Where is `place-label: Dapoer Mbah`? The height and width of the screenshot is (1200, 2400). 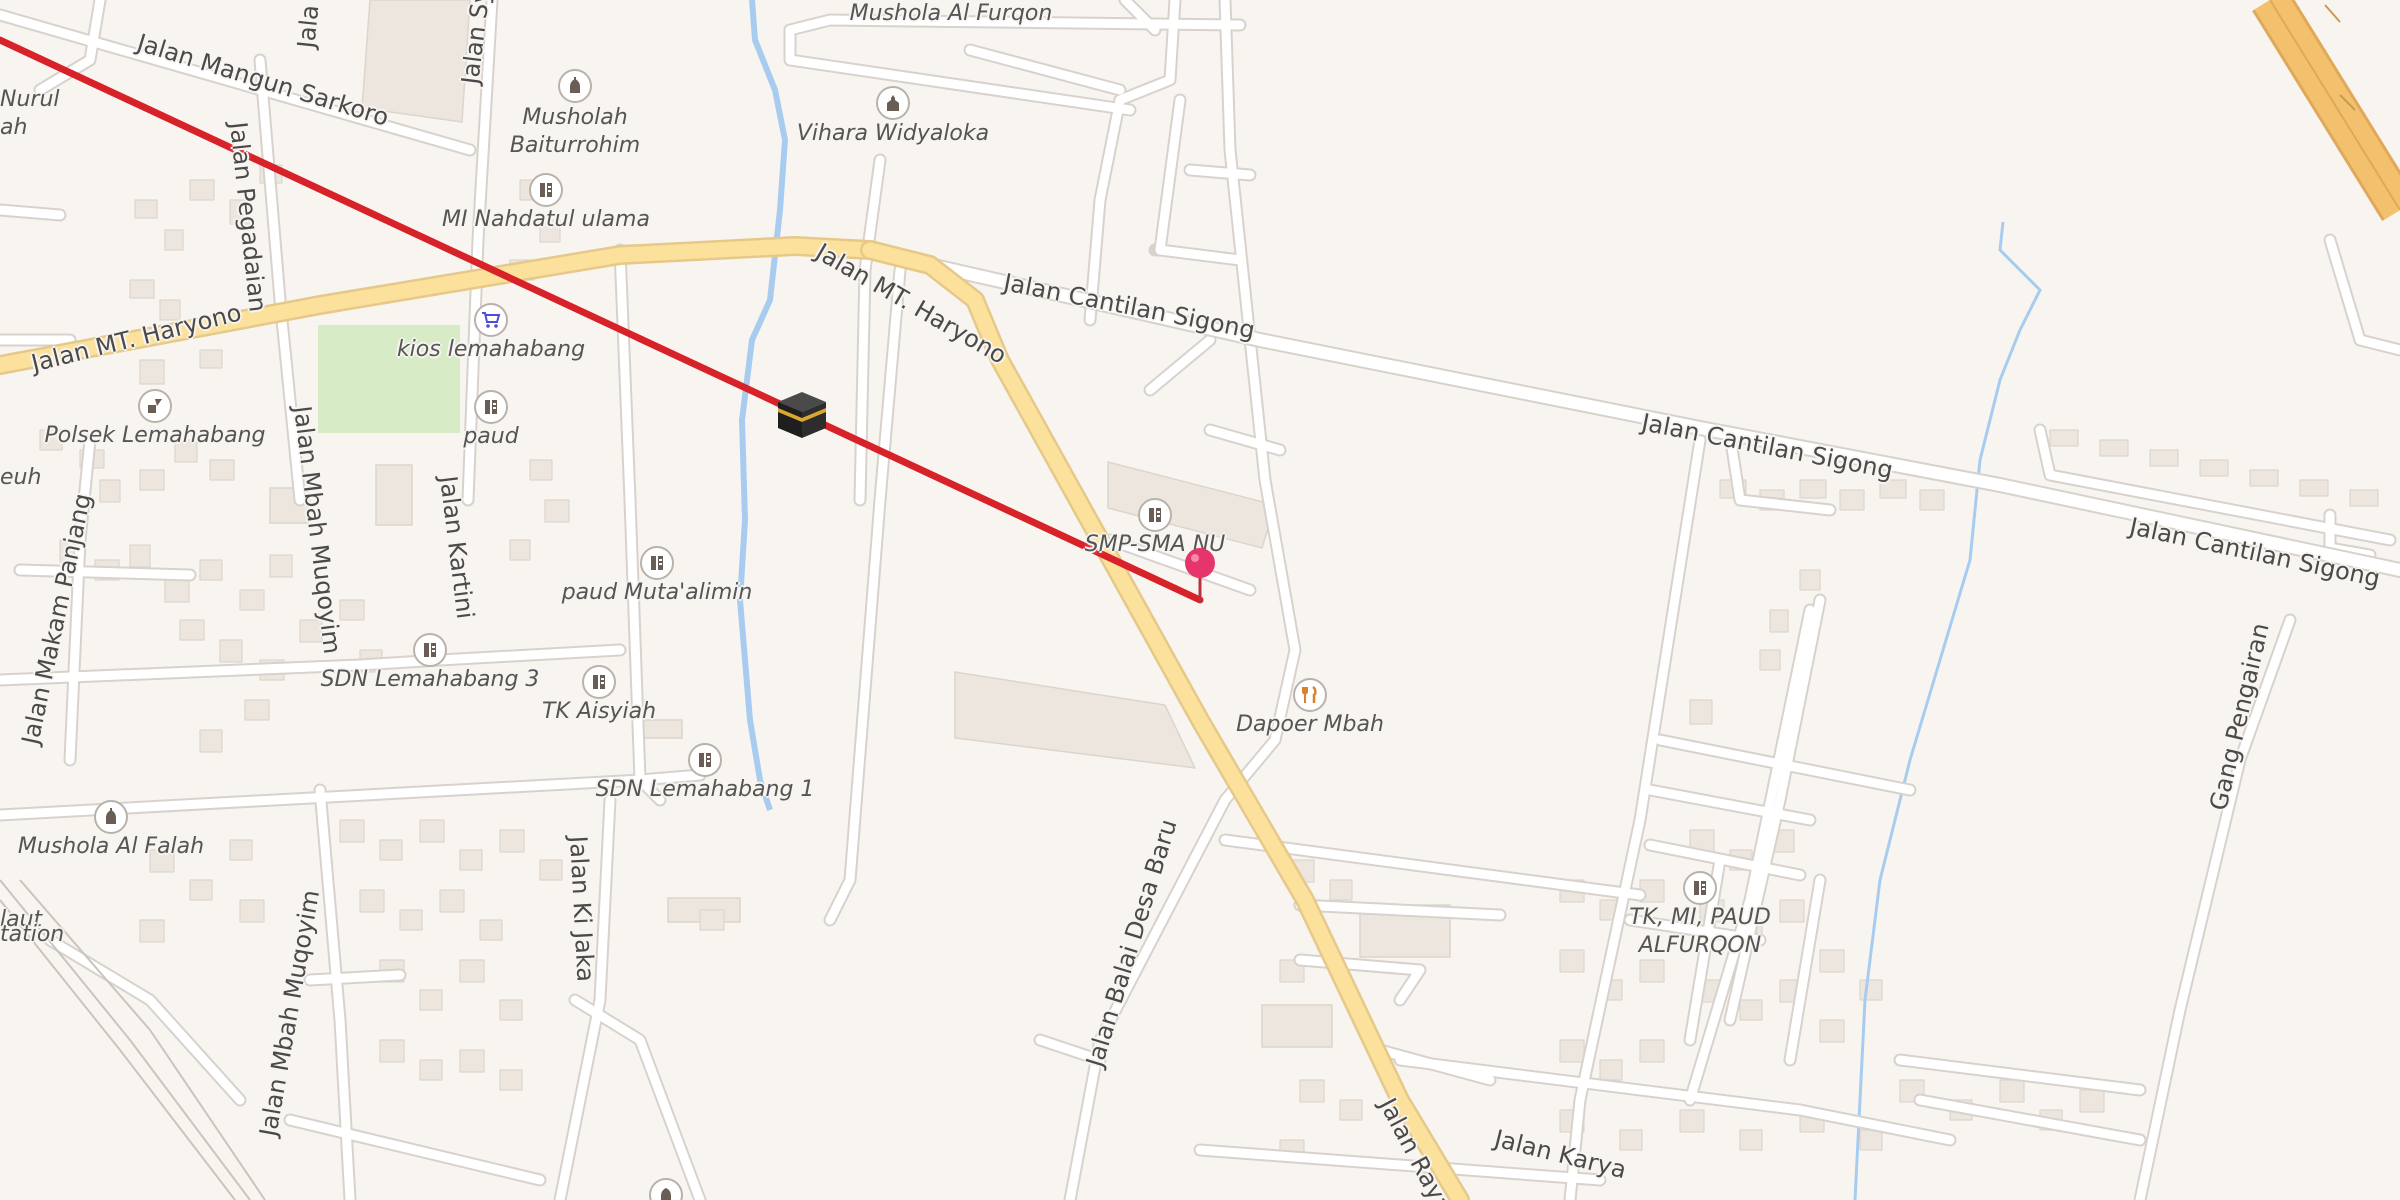
place-label: Dapoer Mbah is located at coordinates (1310, 724).